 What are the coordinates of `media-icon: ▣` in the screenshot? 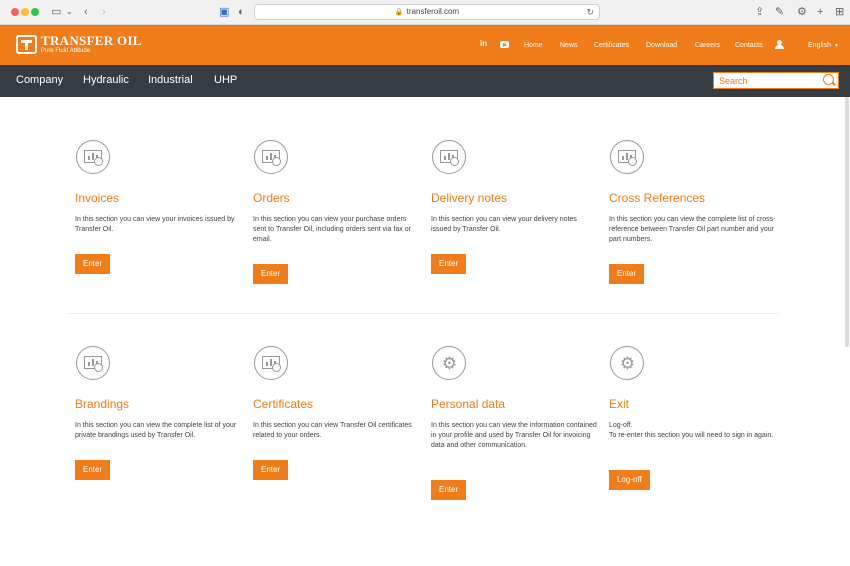 It's located at (224, 12).